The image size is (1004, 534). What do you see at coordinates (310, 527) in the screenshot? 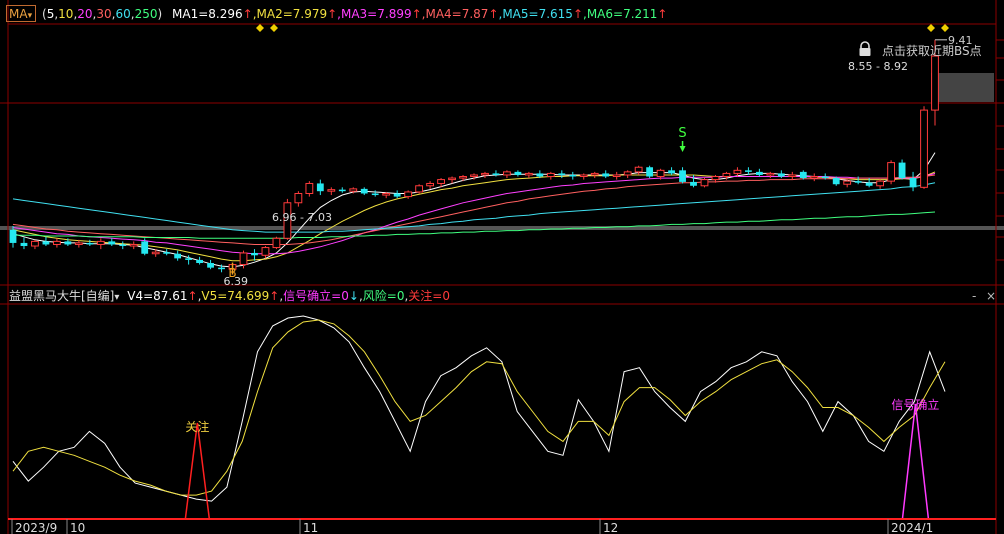
I see `x-axis-label: 11` at bounding box center [310, 527].